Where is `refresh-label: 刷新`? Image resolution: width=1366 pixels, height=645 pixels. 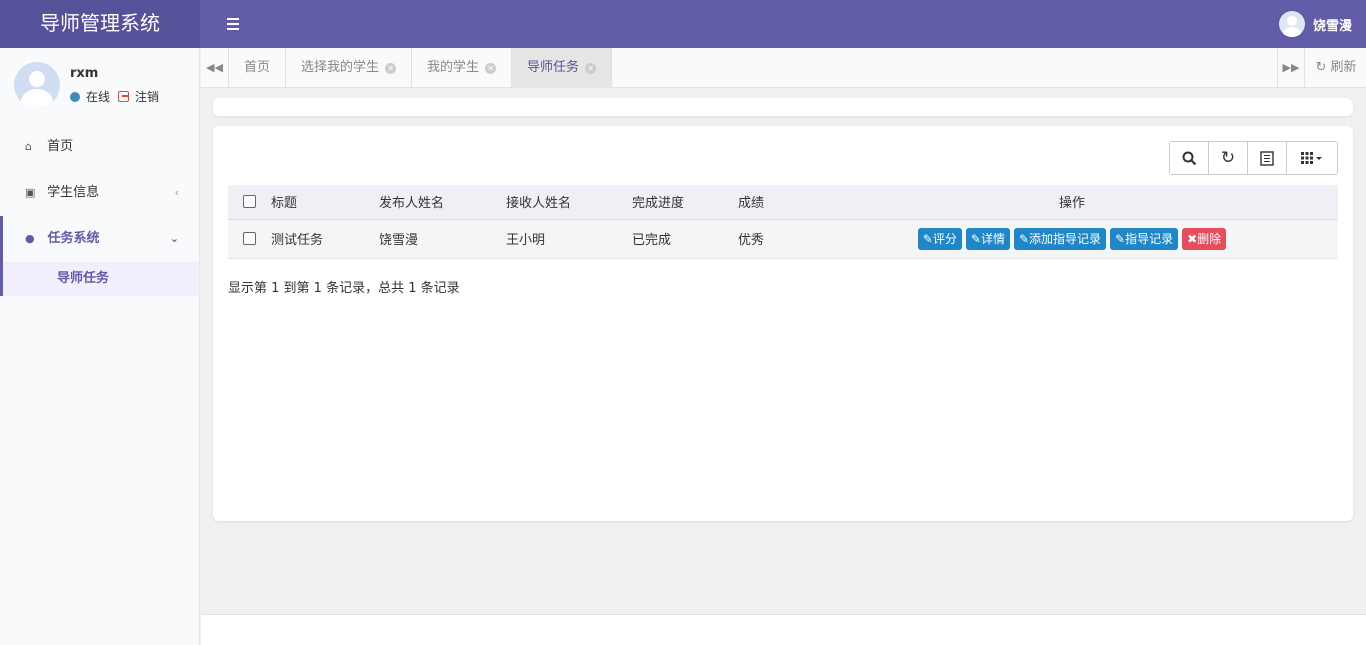 refresh-label: 刷新 is located at coordinates (1343, 67).